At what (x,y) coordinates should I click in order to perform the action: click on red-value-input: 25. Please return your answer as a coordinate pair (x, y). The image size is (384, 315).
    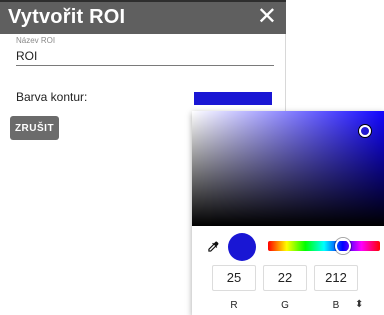
    Looking at the image, I should click on (234, 278).